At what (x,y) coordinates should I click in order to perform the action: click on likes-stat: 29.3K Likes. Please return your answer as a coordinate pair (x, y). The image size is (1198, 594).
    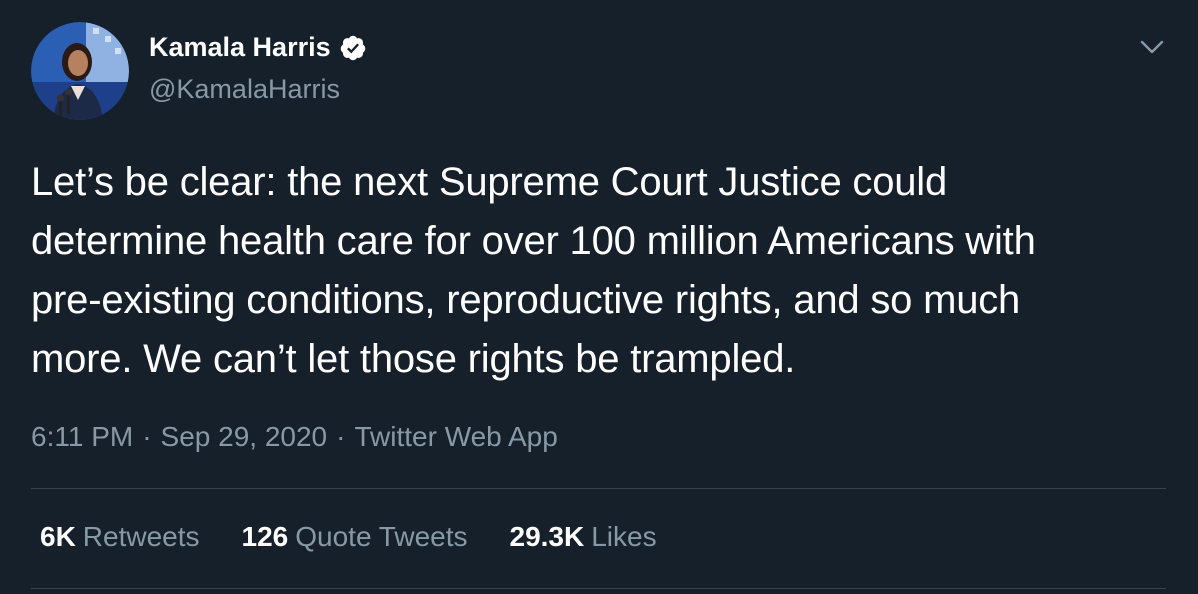
    Looking at the image, I should click on (583, 537).